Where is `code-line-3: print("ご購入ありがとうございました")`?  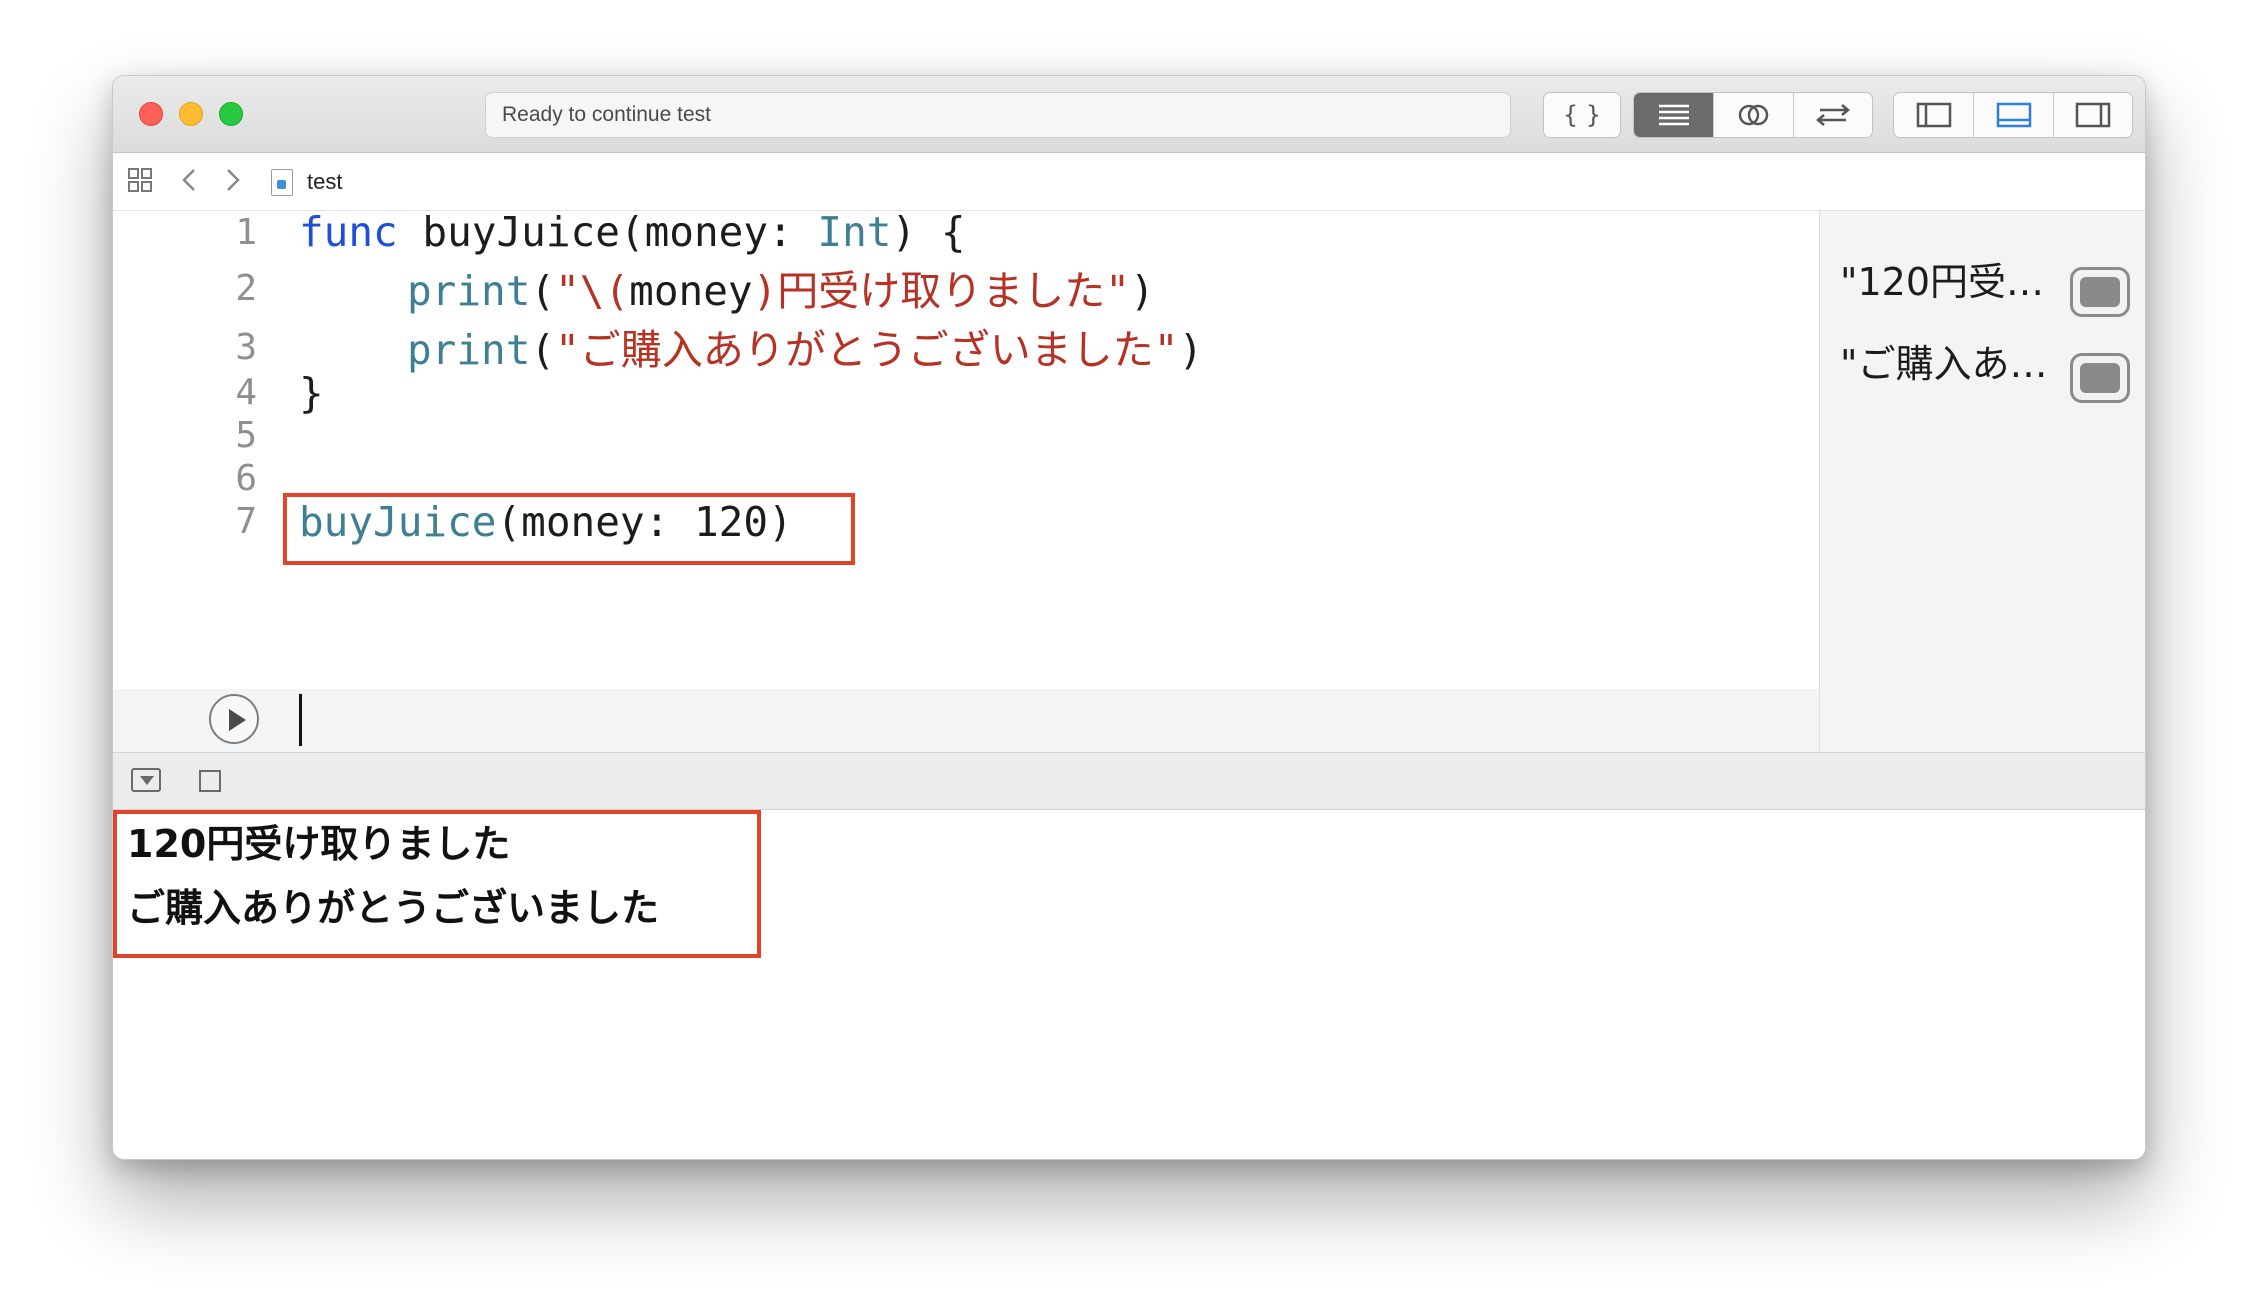 code-line-3: print("ご購入ありがとうございました") is located at coordinates (805, 350).